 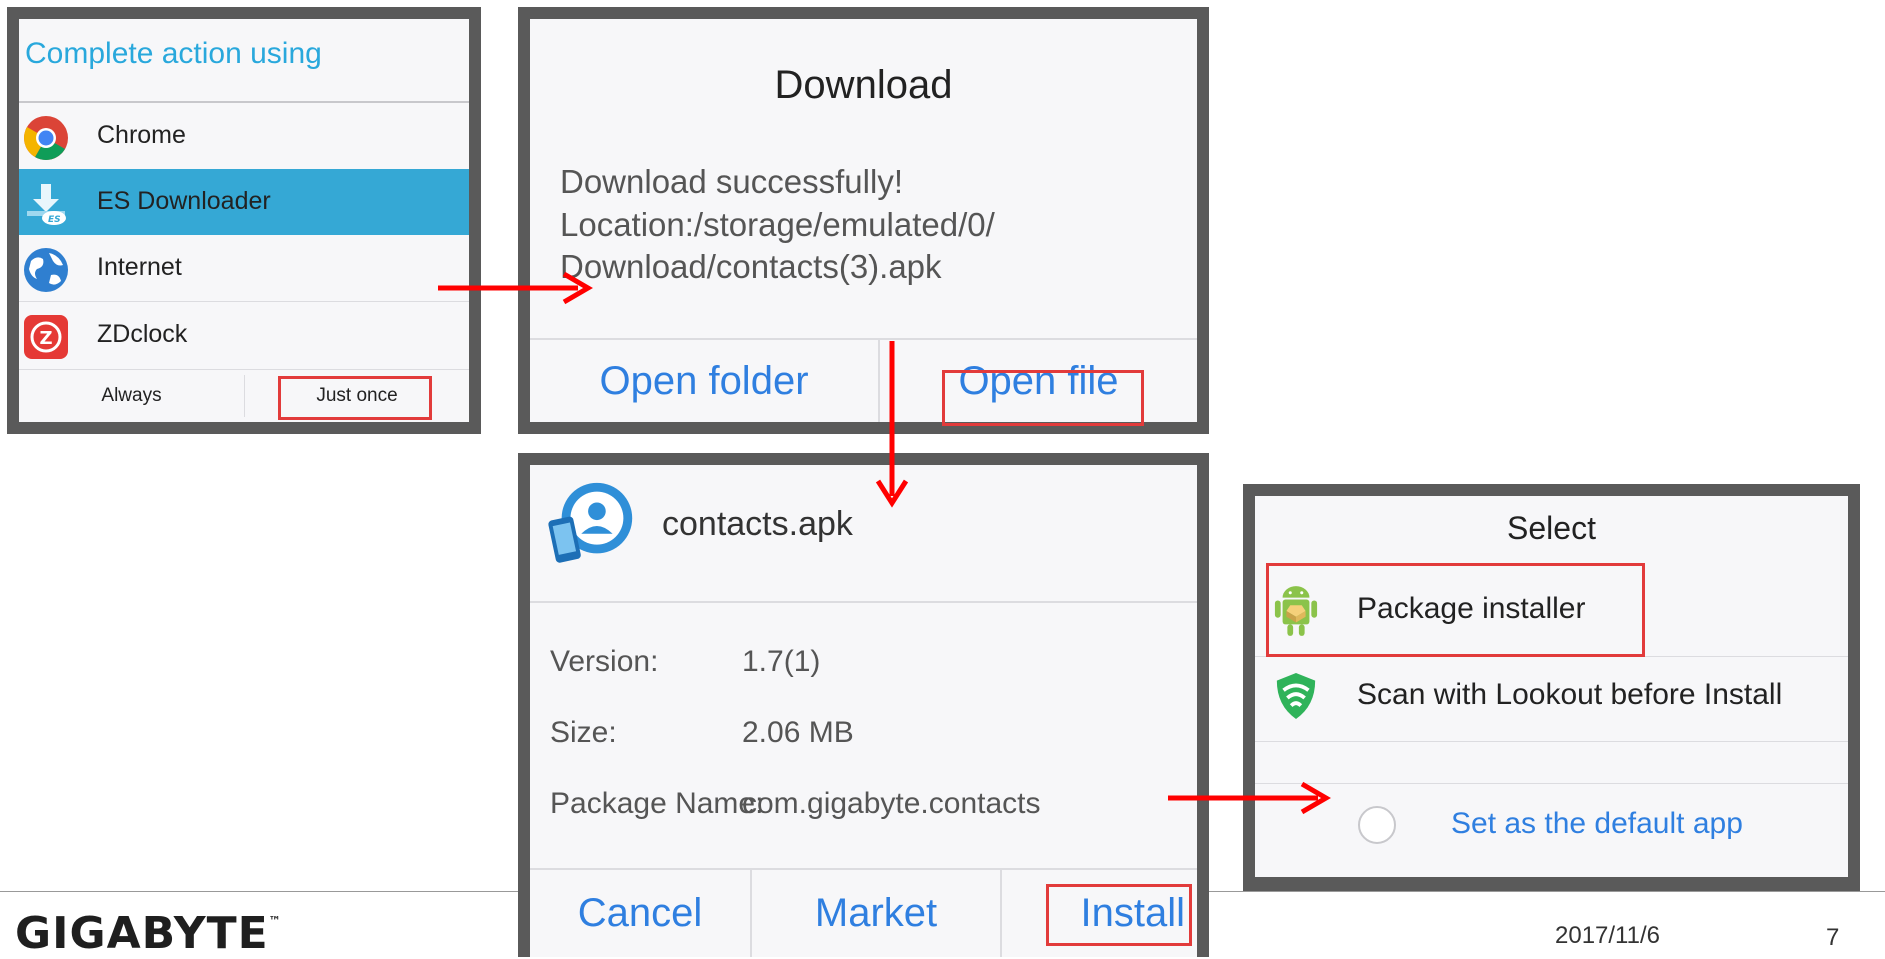 I want to click on size-value: 2.06 MB, so click(x=798, y=732).